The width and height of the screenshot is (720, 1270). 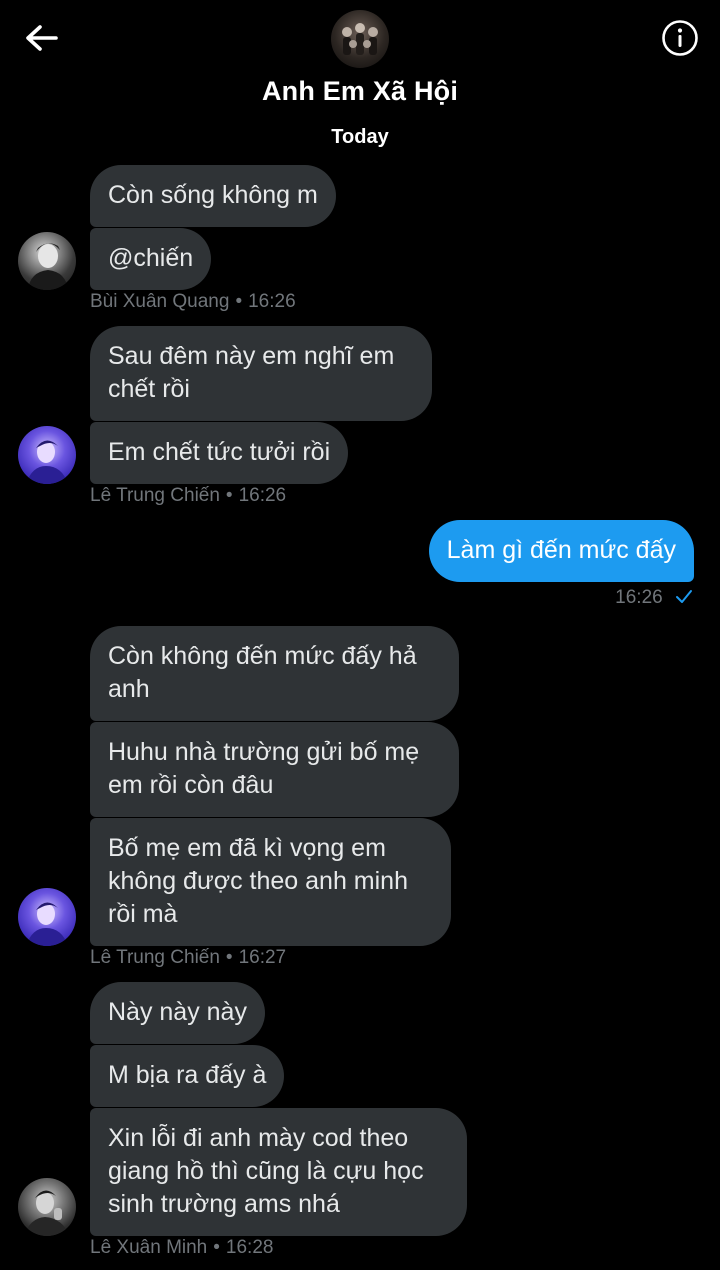 I want to click on outgoing-message-bubble: Làm gì đến mức đấy, so click(x=561, y=551).